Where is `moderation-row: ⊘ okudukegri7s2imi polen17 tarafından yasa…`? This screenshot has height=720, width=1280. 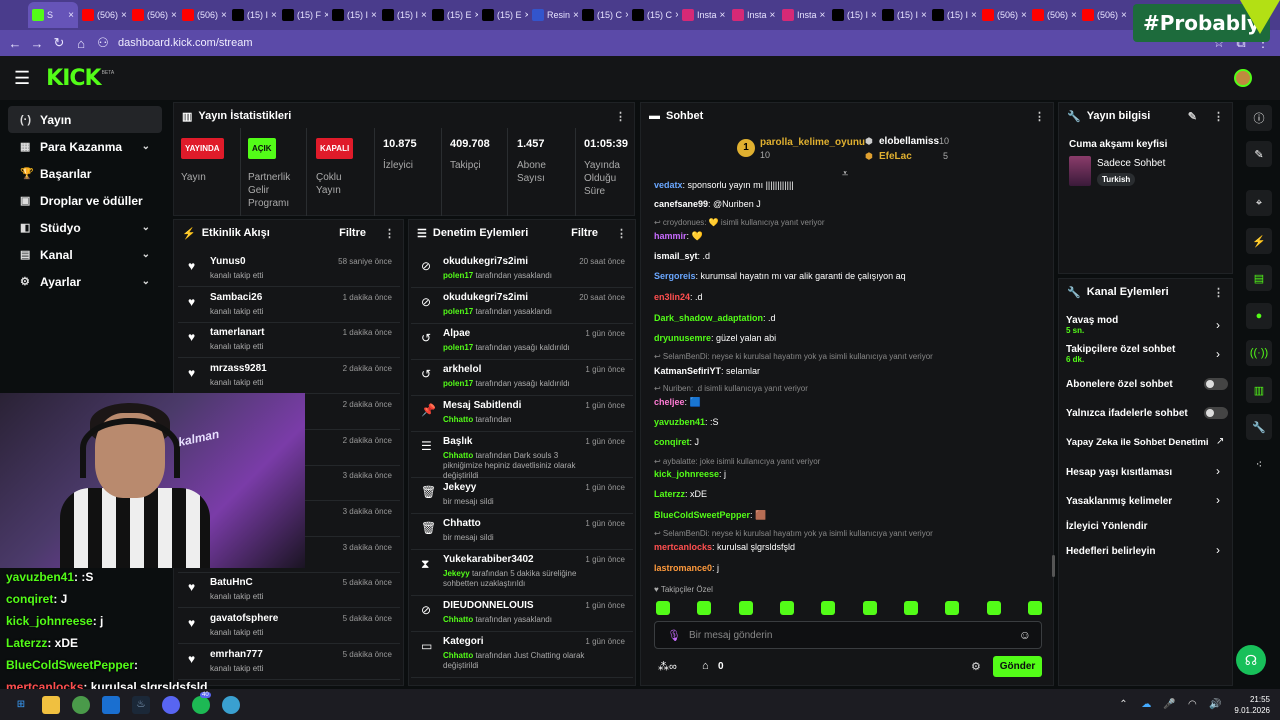 moderation-row: ⊘ okudukegri7s2imi polen17 tarafından yasa… is located at coordinates (522, 306).